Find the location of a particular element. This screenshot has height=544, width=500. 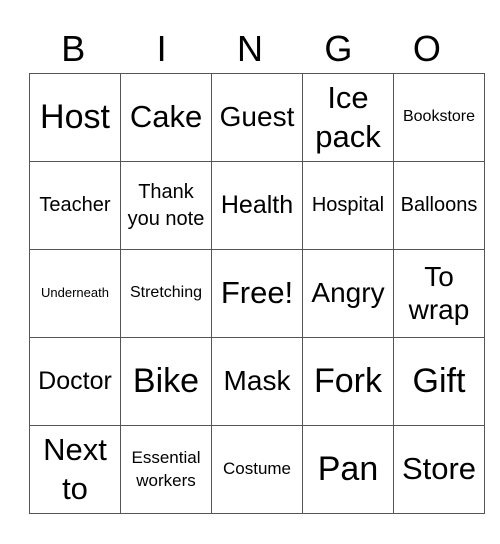

bingo-cell: Underneath is located at coordinates (75, 293).